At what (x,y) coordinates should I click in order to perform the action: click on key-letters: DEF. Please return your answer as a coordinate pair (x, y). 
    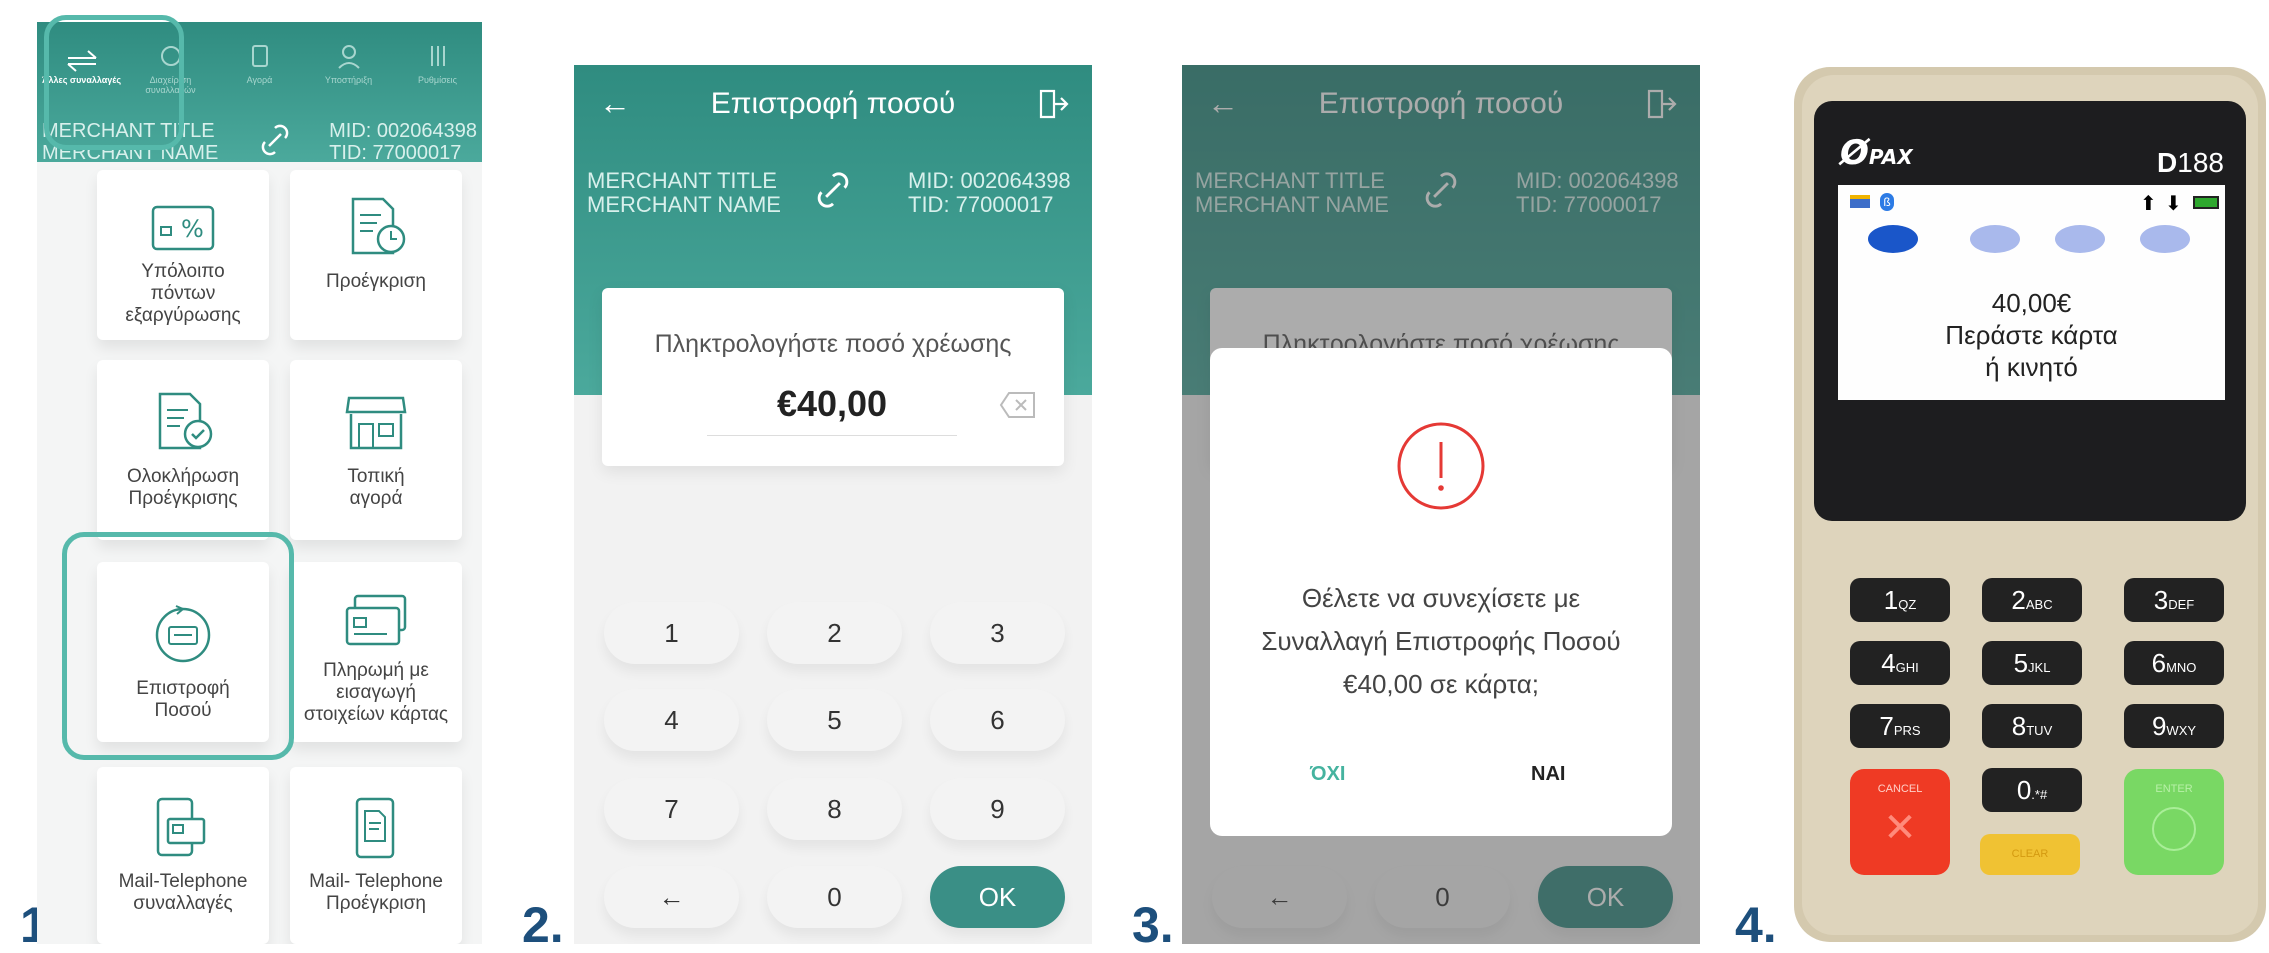
    Looking at the image, I should click on (2181, 604).